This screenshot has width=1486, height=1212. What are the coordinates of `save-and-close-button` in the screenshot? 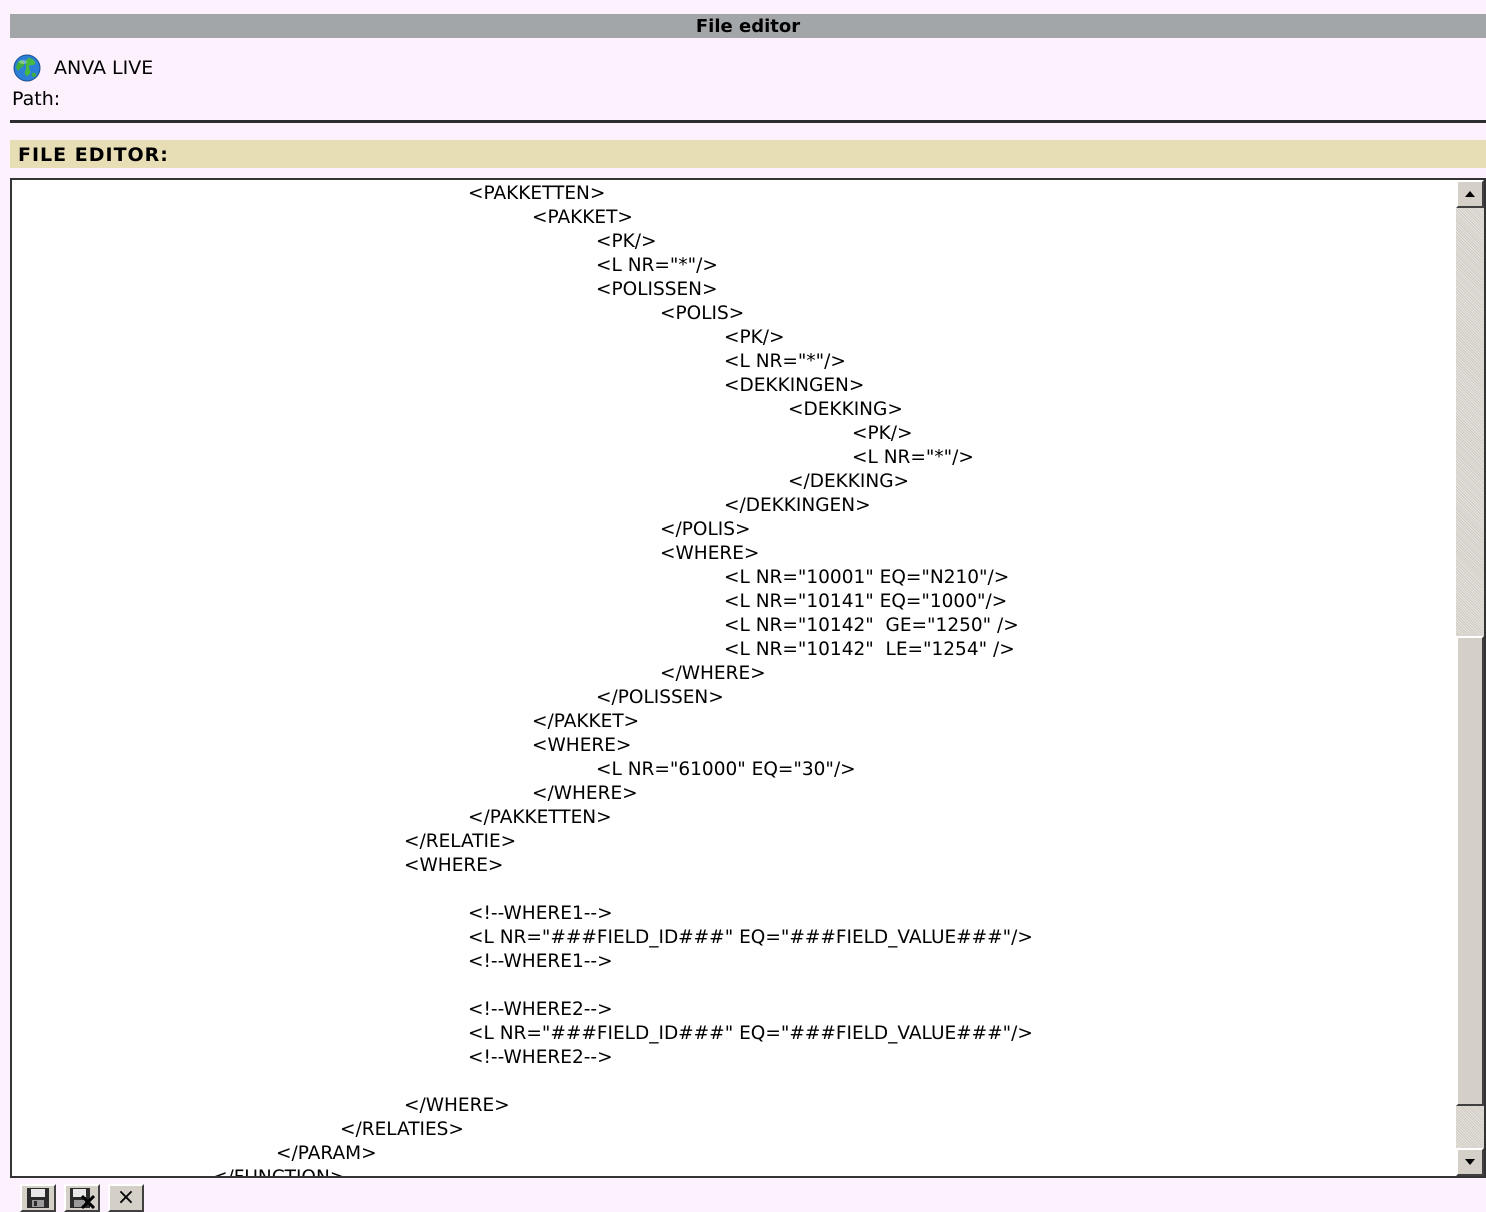 It's located at (82, 1198).